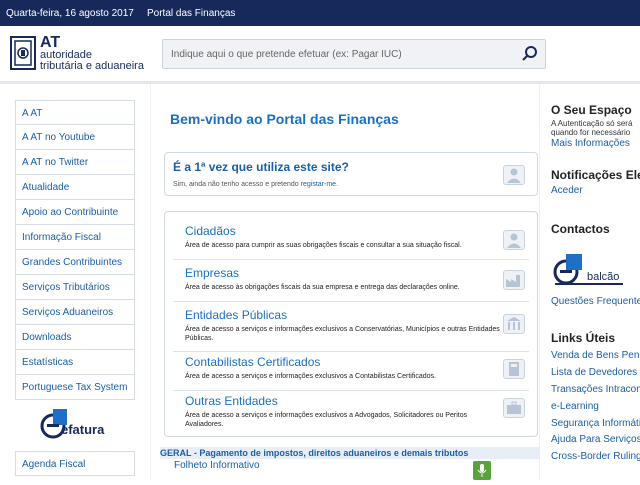  I want to click on coat-of-arms-icon, so click(23, 53).